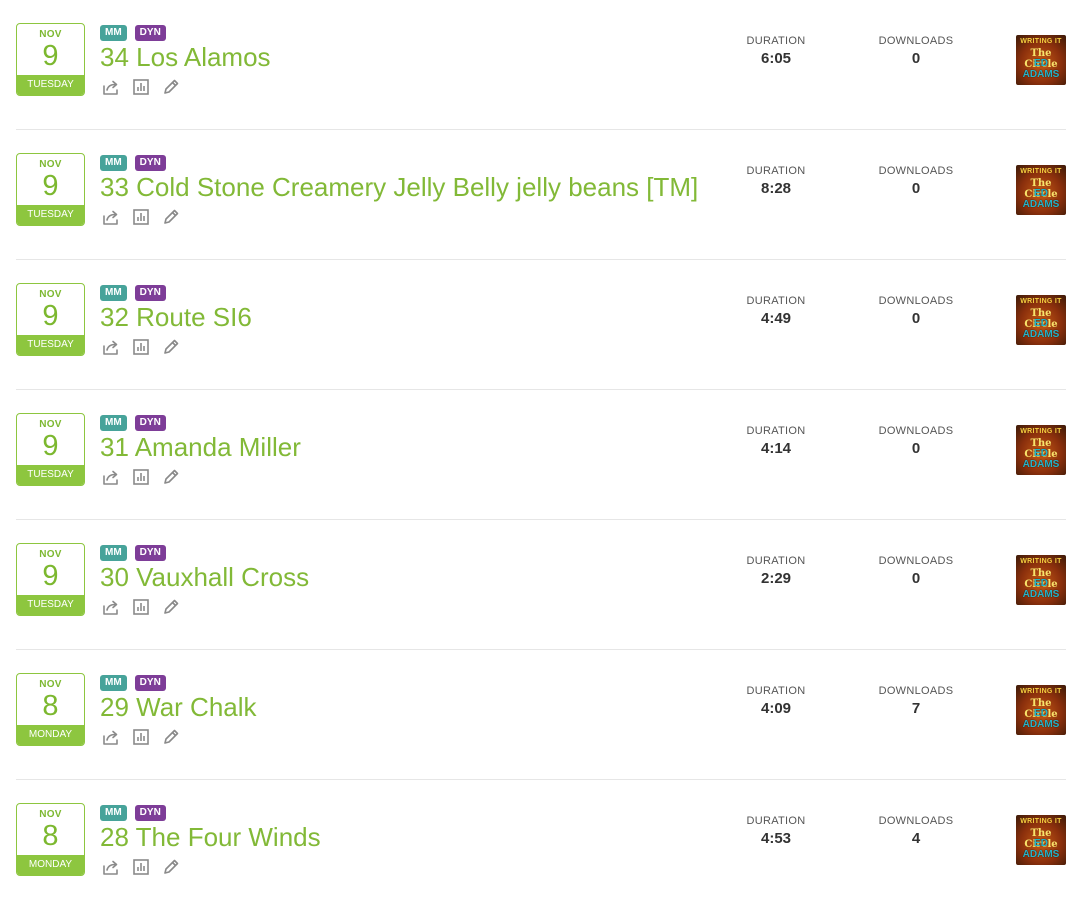 Image resolution: width=1088 pixels, height=910 pixels. What do you see at coordinates (776, 701) in the screenshot?
I see `duration-stat: DURATION 4:09` at bounding box center [776, 701].